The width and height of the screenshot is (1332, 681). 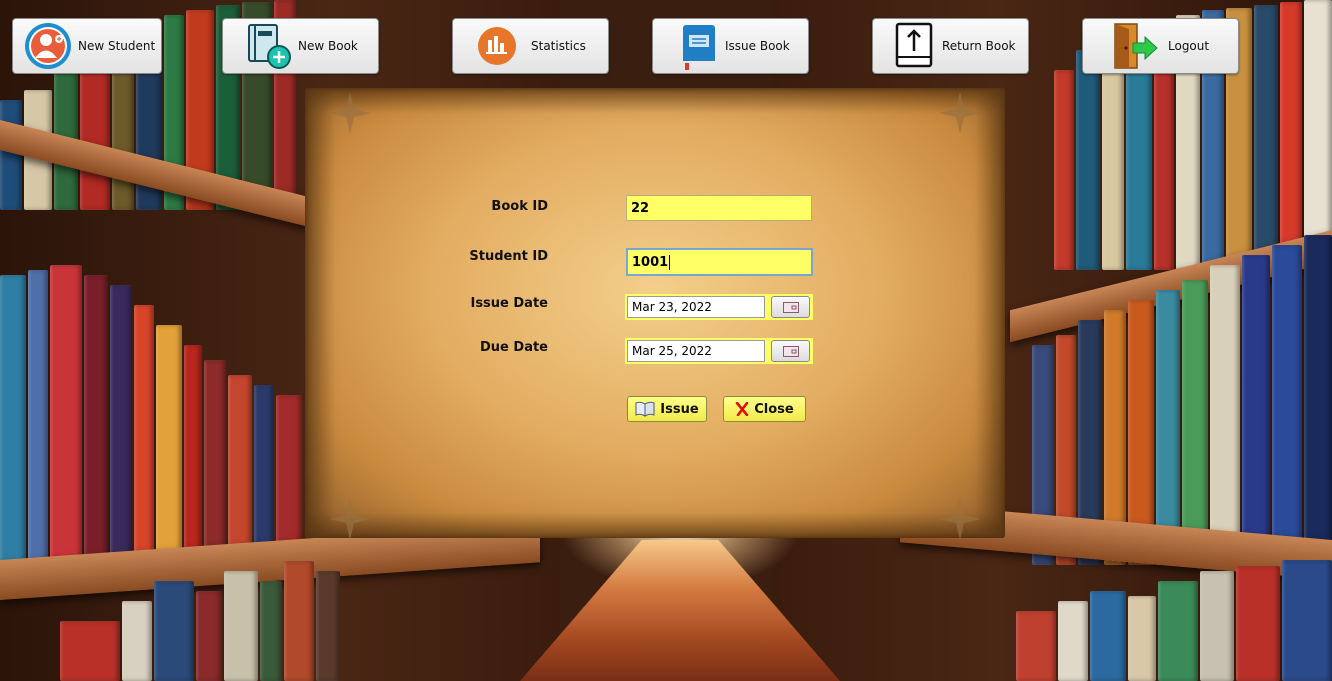 What do you see at coordinates (290, 610) in the screenshot?
I see `left-bottom-books` at bounding box center [290, 610].